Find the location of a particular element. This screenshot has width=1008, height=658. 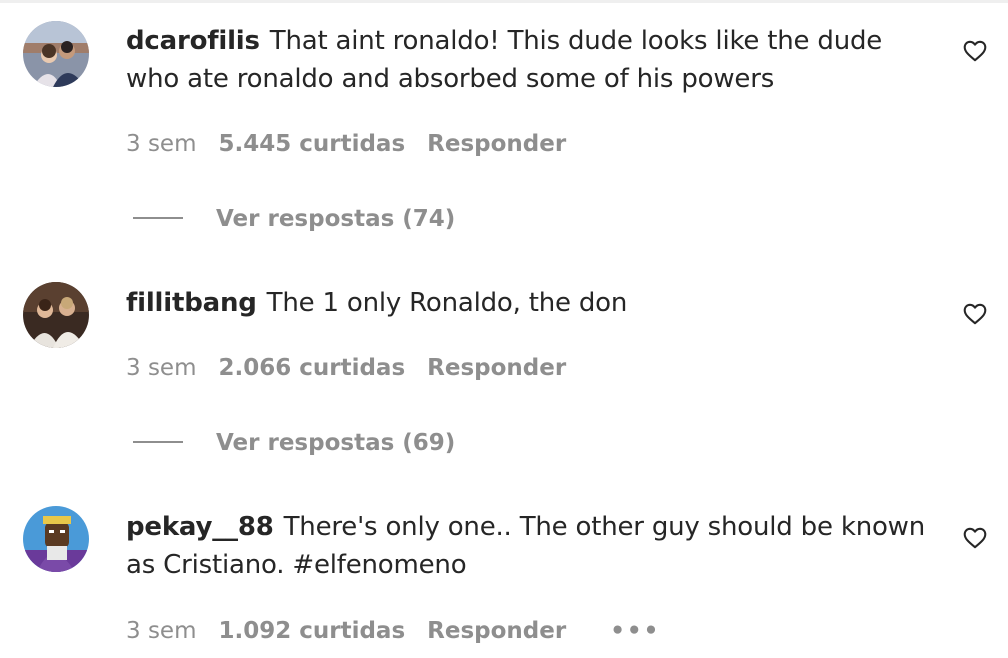

comment-username: dcarofilis is located at coordinates (193, 41).